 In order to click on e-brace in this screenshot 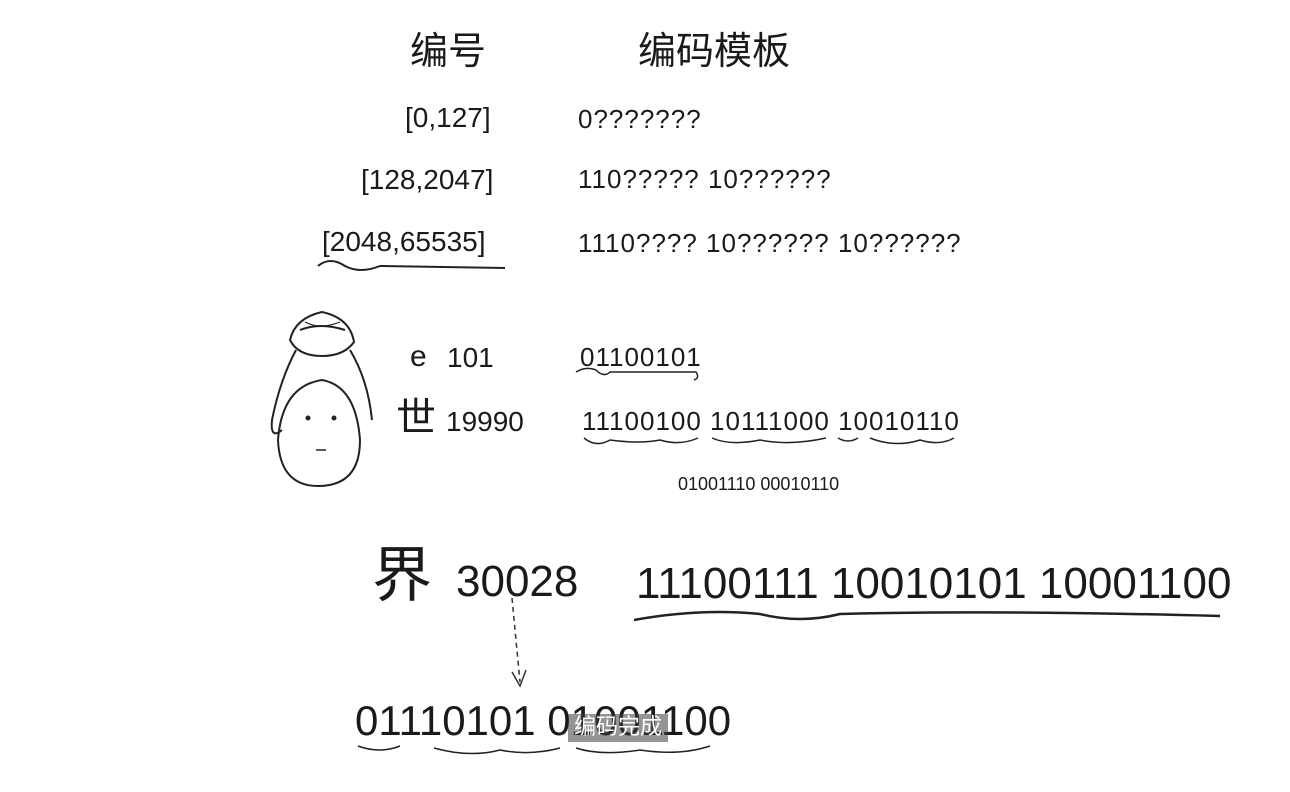, I will do `click(637, 374)`.